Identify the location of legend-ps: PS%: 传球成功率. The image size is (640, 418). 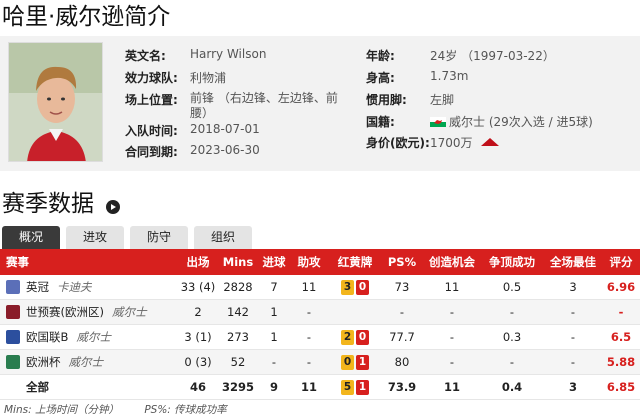
(185, 410).